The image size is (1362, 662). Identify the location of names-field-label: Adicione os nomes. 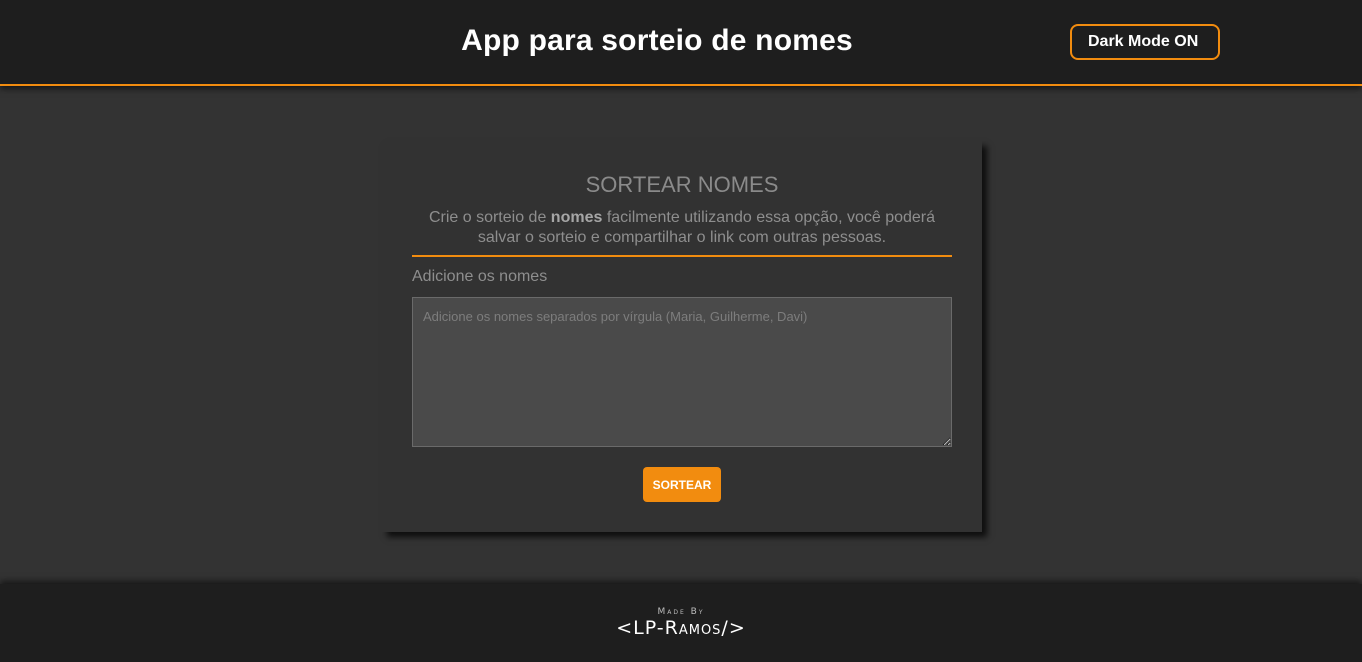
(480, 276).